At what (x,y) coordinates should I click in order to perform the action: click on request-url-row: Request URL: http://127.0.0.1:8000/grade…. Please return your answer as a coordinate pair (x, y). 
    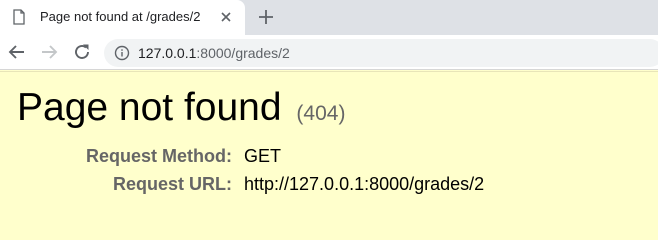
    Looking at the image, I should click on (329, 186).